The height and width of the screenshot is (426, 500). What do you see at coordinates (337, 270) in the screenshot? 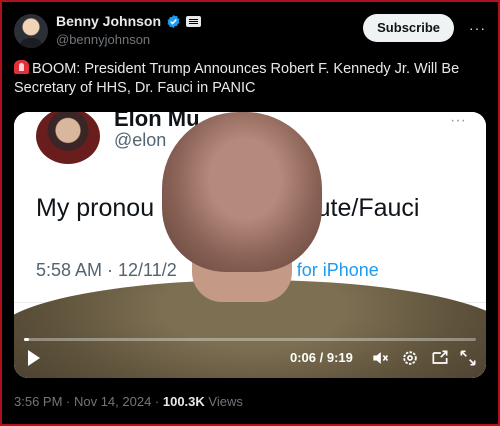
I see `embedded-link: for iPhone` at bounding box center [337, 270].